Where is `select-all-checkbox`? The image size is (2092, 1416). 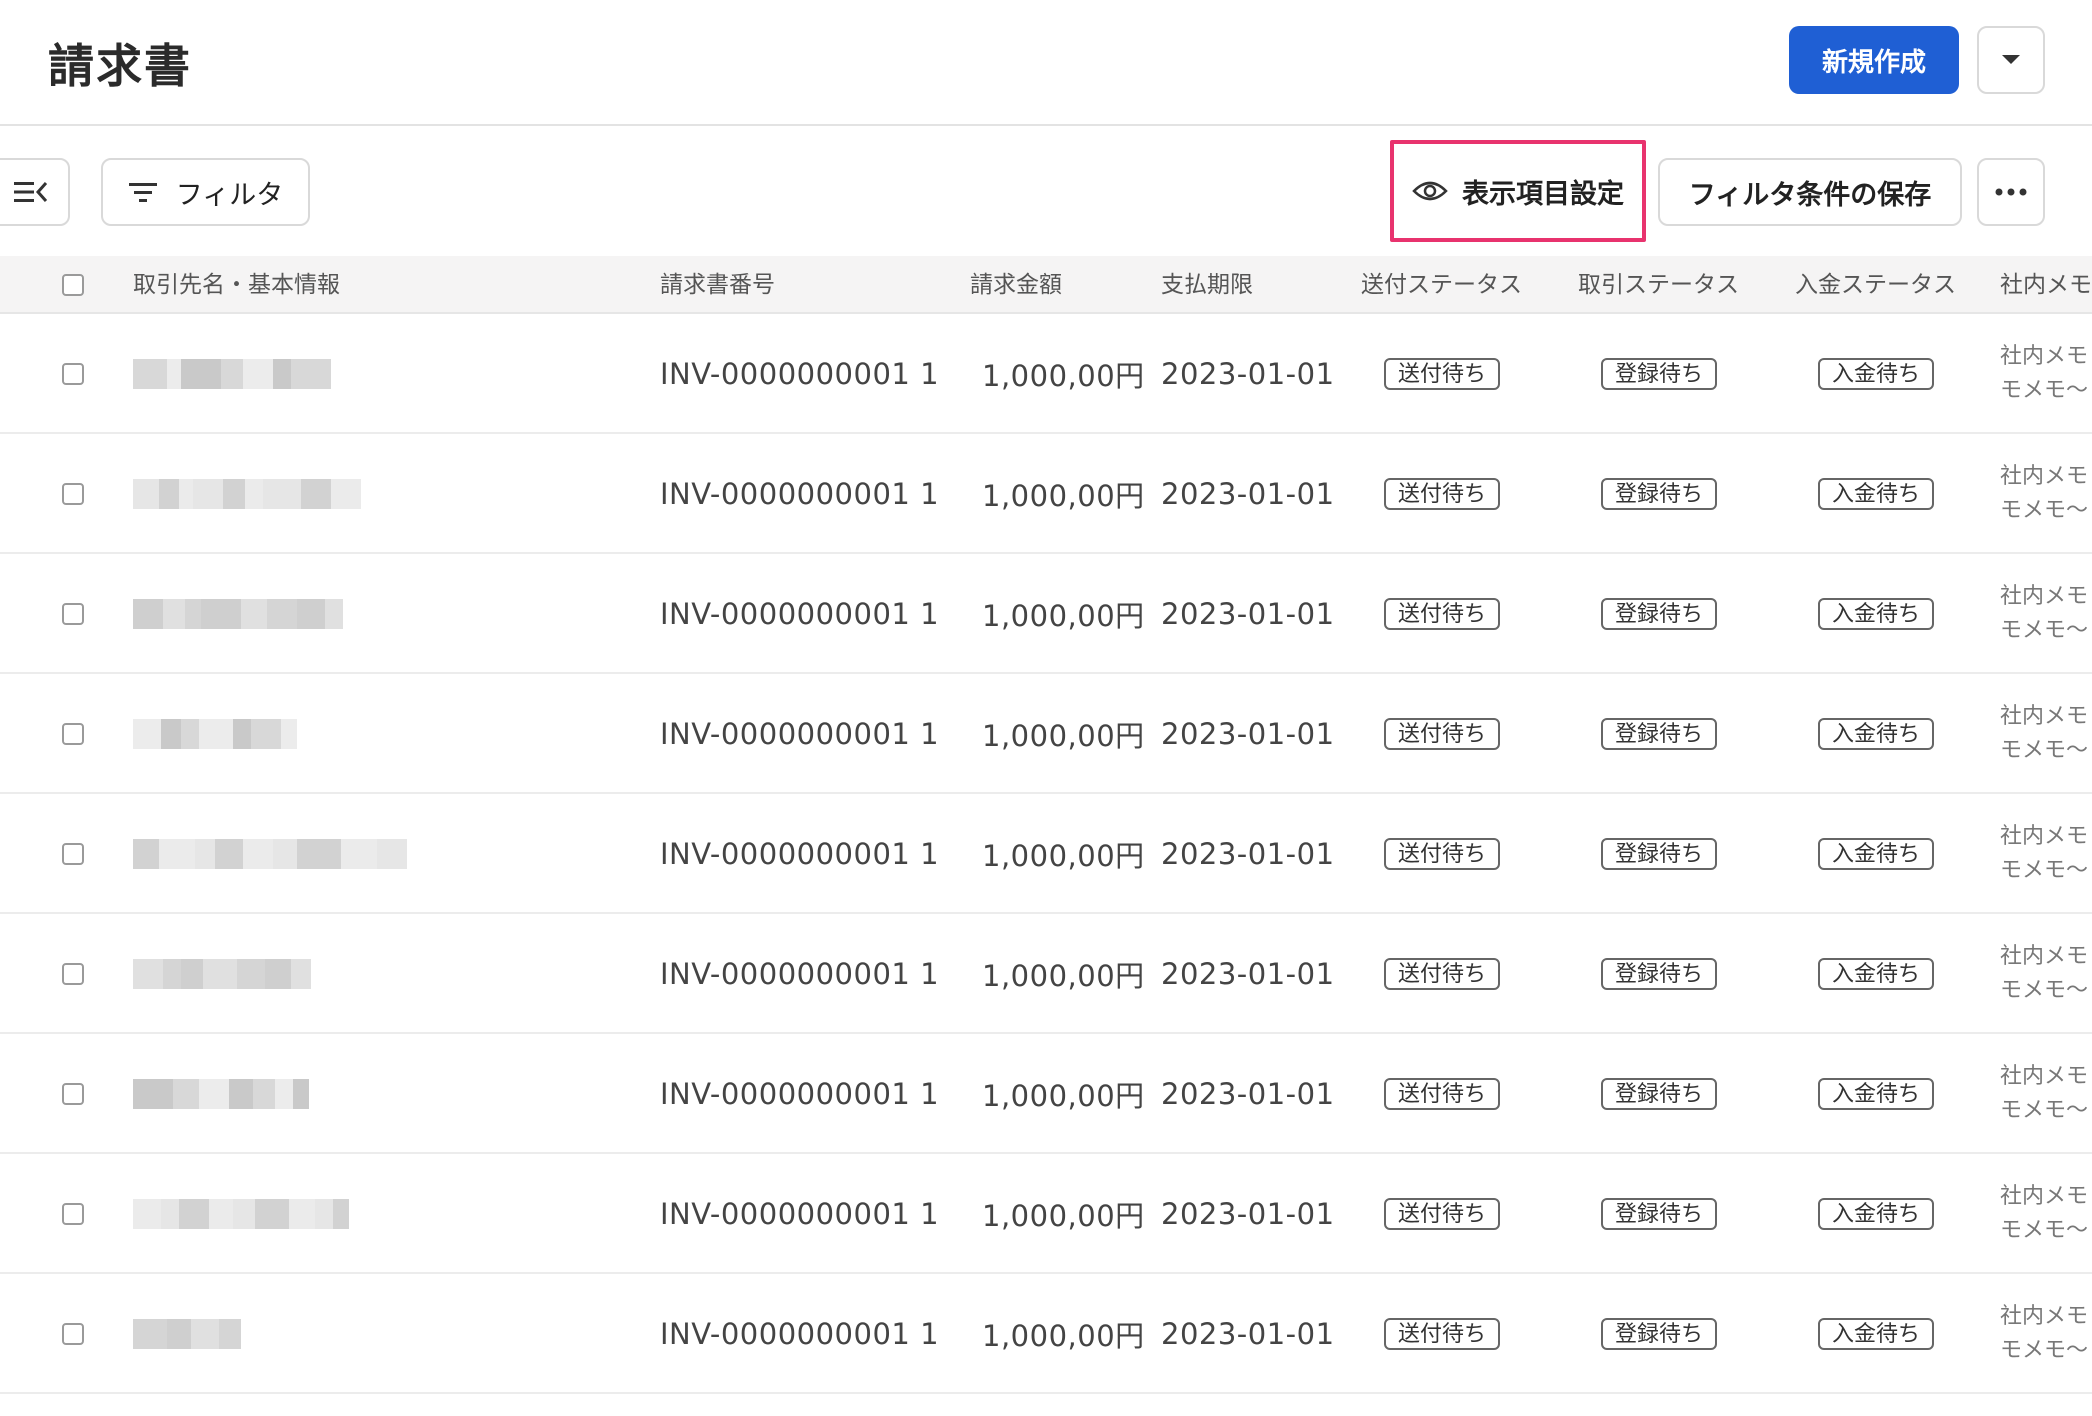 select-all-checkbox is located at coordinates (73, 285).